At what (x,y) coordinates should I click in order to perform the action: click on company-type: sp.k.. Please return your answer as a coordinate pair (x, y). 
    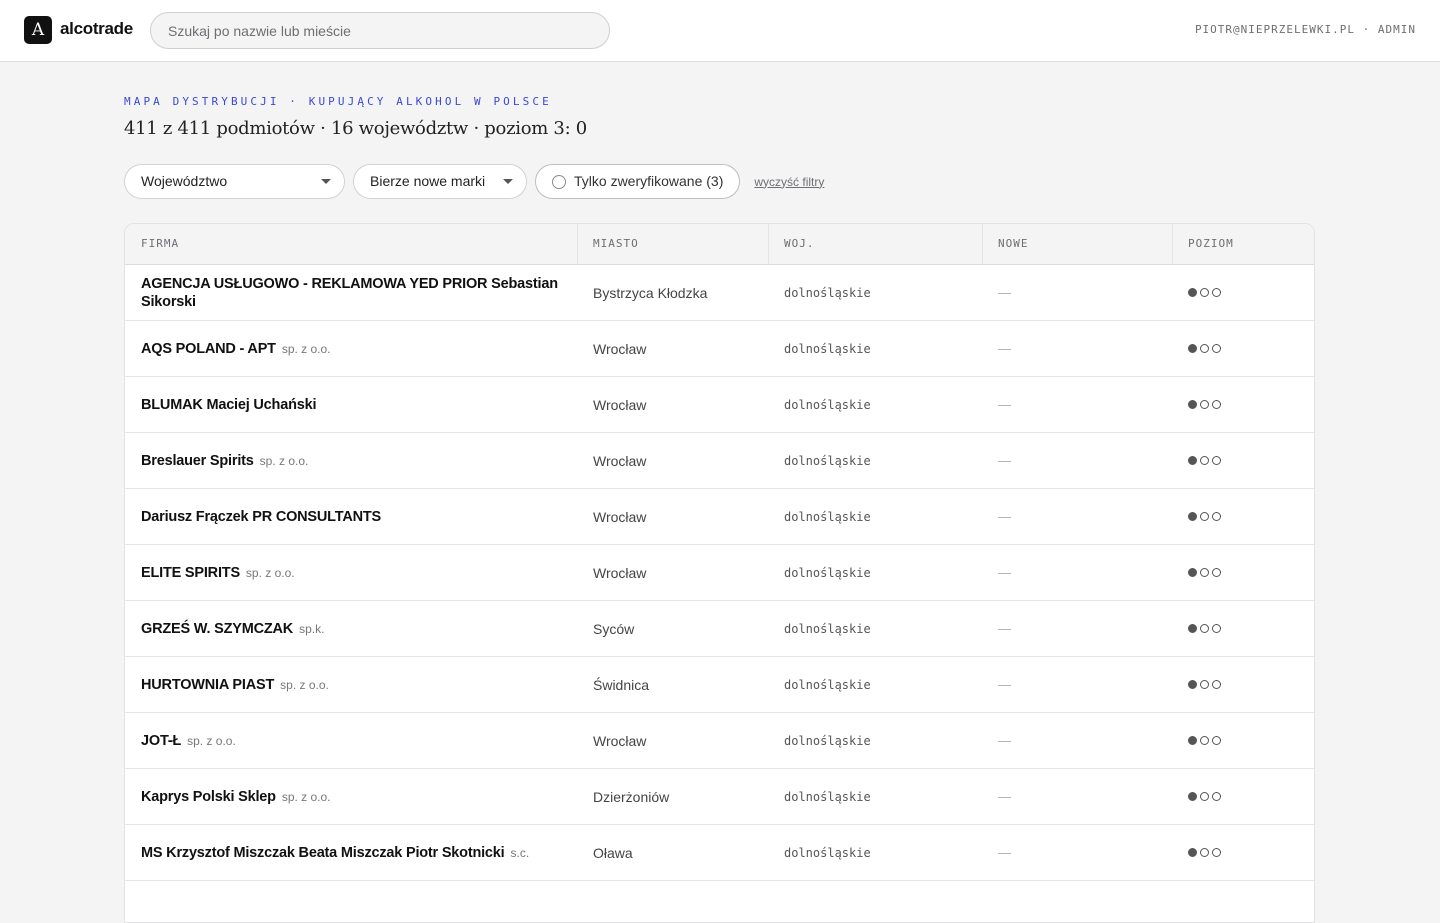
    Looking at the image, I should click on (312, 628).